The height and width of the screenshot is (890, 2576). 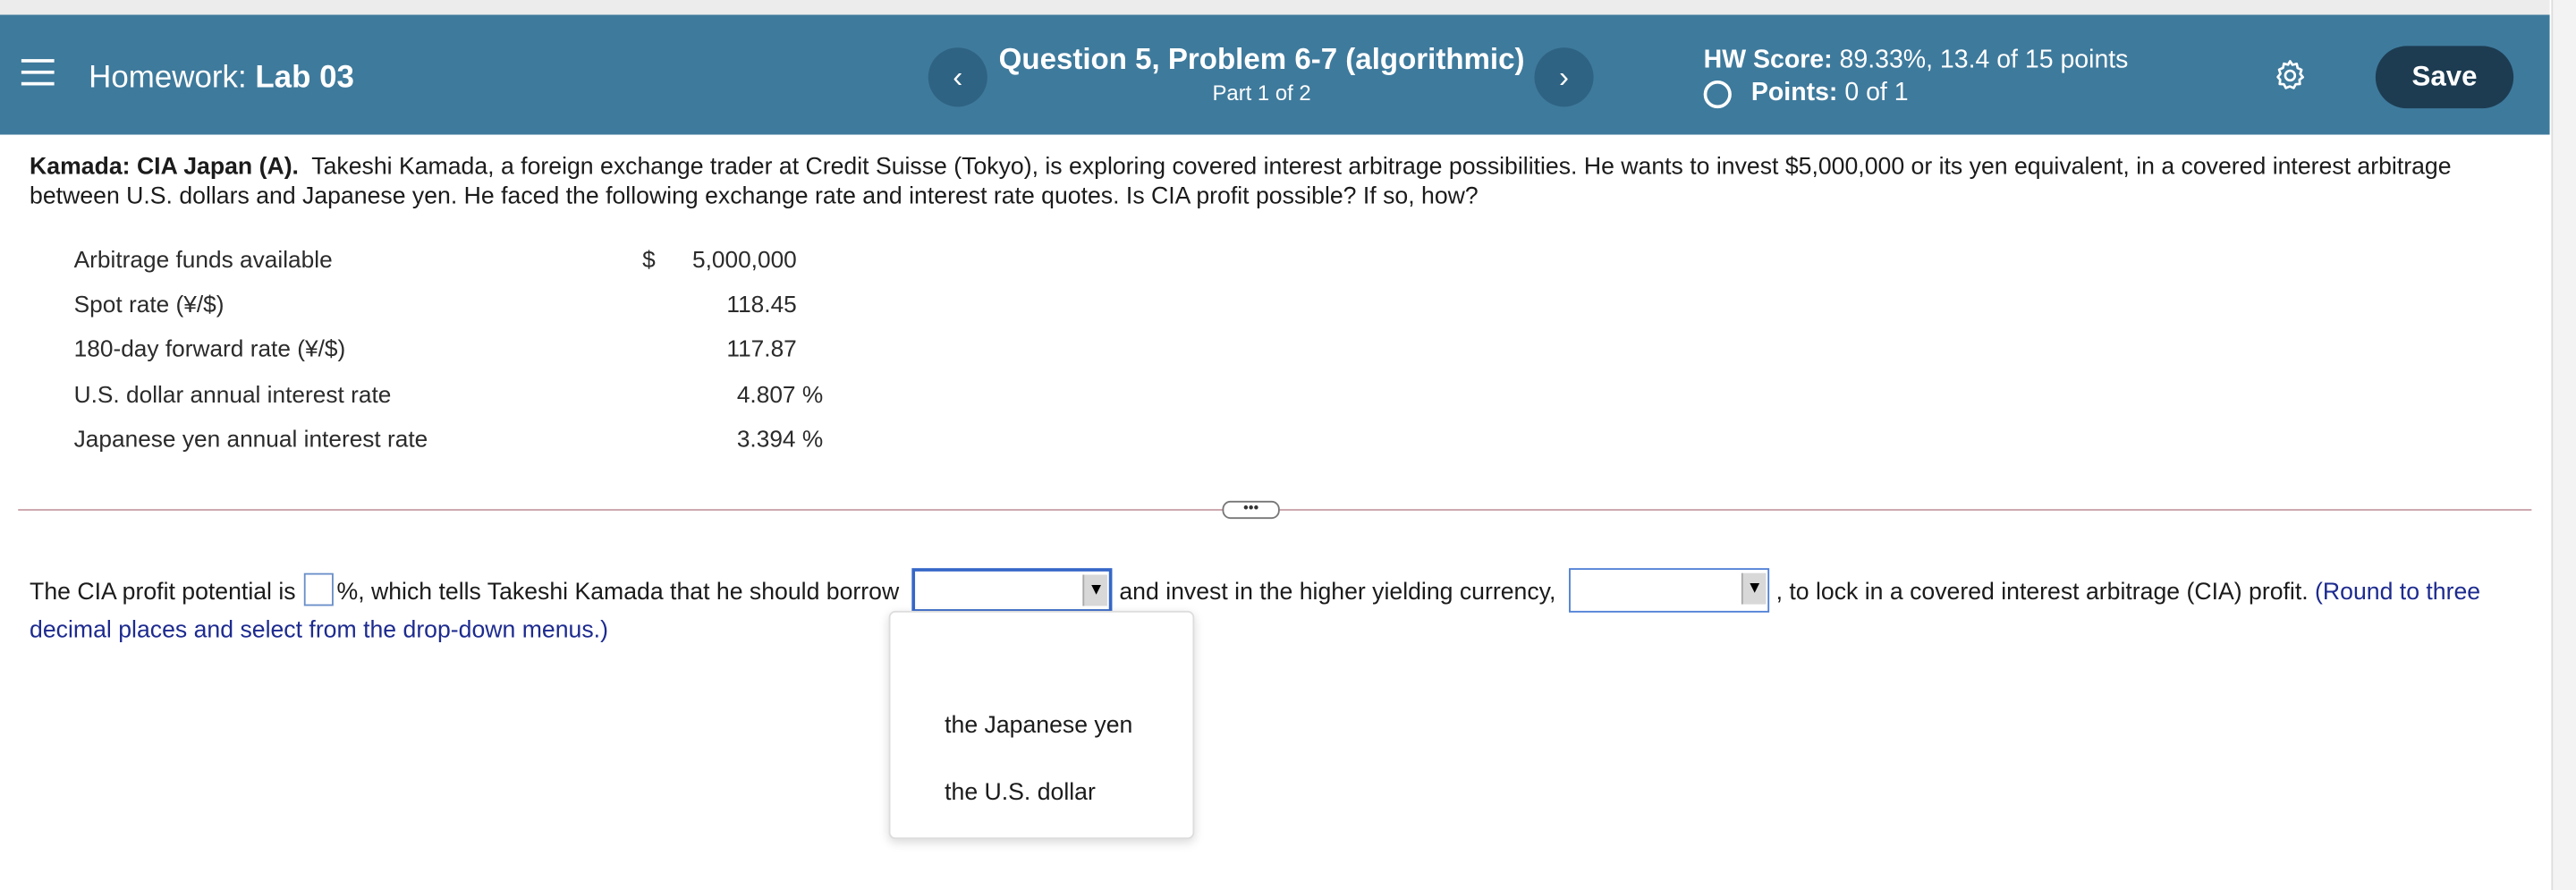 What do you see at coordinates (2290, 75) in the screenshot?
I see `gear-icon` at bounding box center [2290, 75].